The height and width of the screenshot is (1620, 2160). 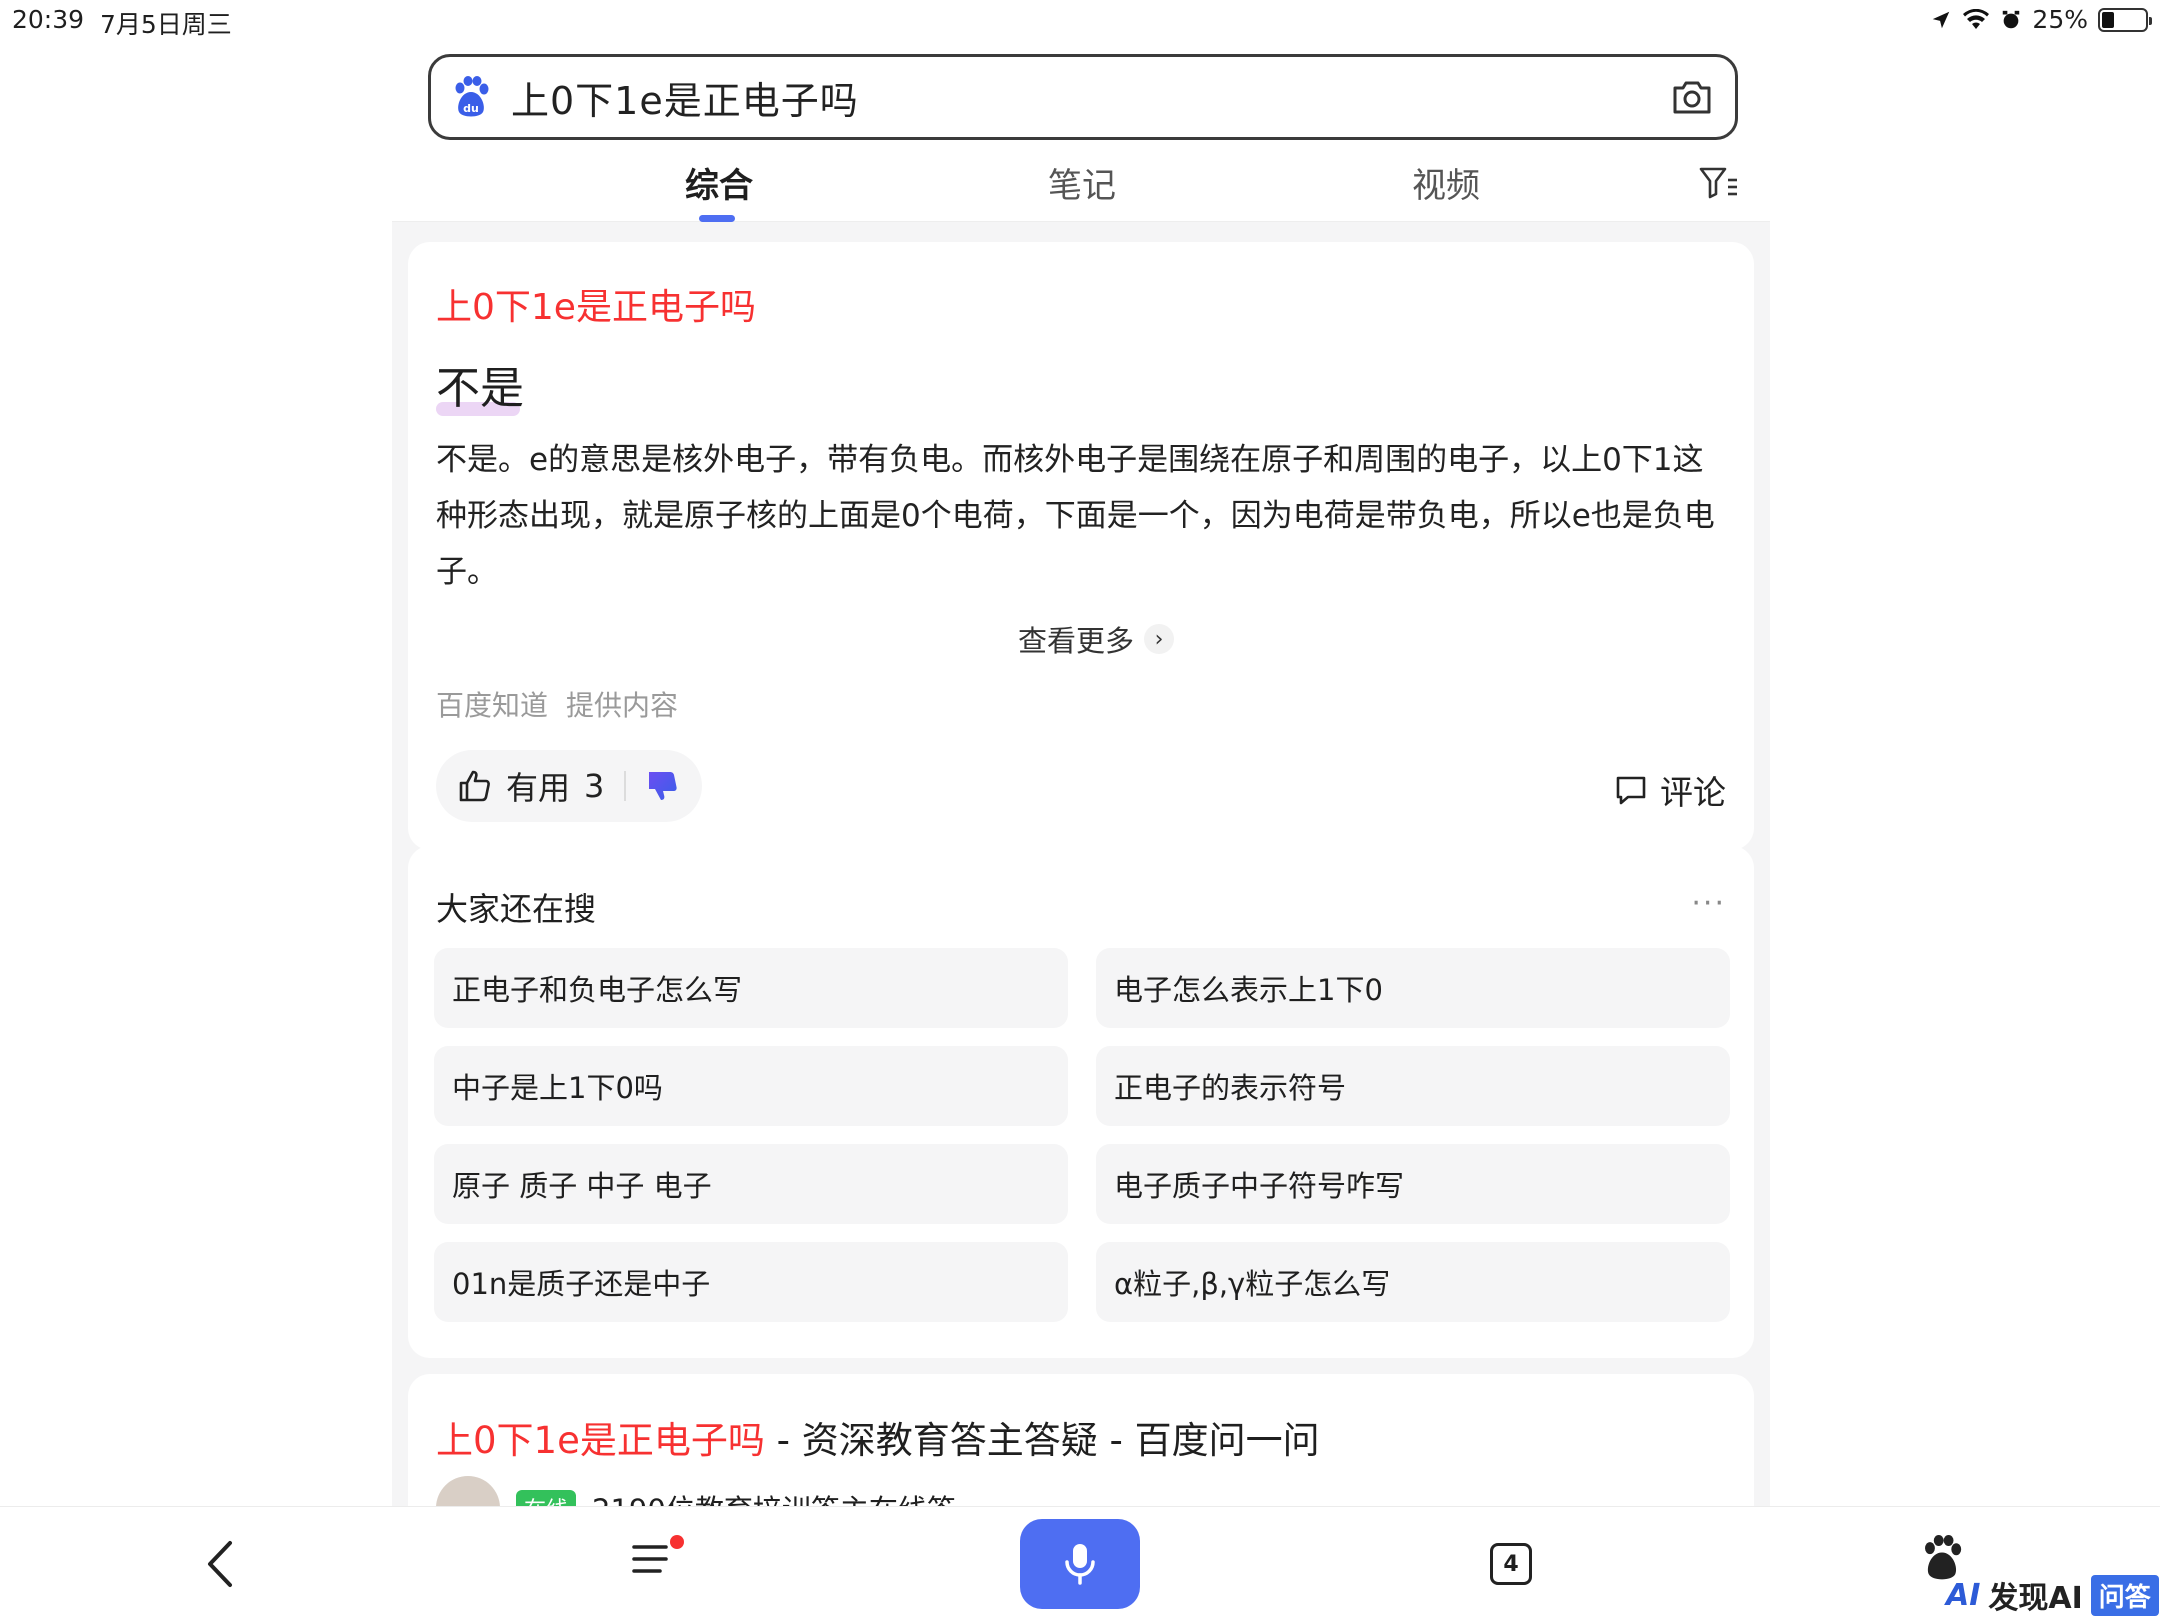 What do you see at coordinates (1413, 1184) in the screenshot?
I see `related-search-item: 电子质子中子符号咋写` at bounding box center [1413, 1184].